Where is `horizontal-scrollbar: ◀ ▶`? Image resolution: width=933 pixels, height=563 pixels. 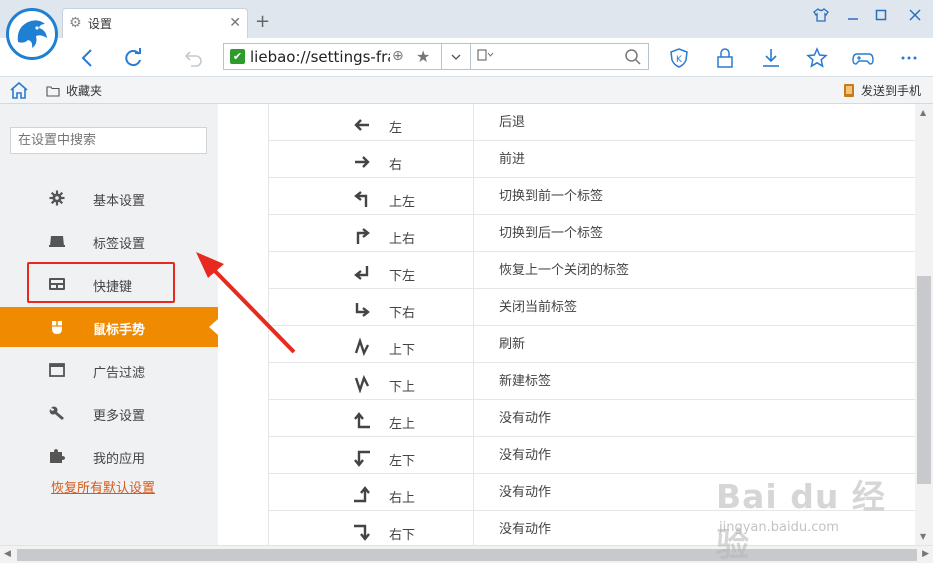
horizontal-scrollbar: ◀ ▶ is located at coordinates (466, 554).